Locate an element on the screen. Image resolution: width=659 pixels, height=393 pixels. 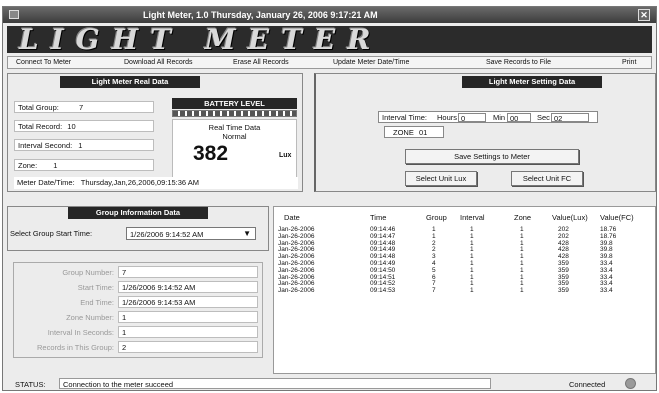
total-record-label: Total Record: is located at coordinates (40, 126).